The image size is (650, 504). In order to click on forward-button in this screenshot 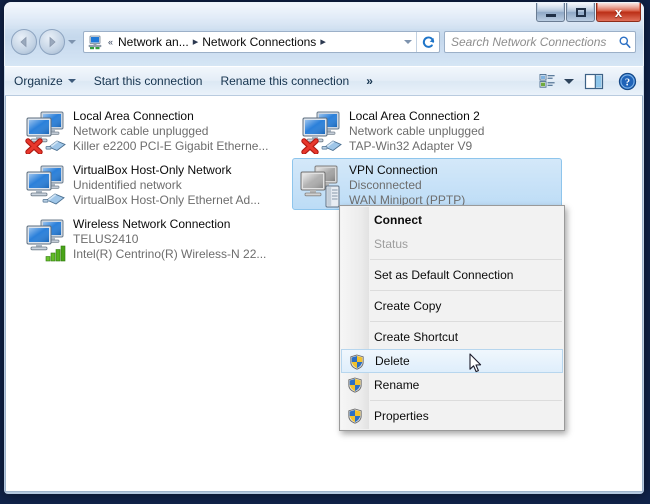, I will do `click(52, 42)`.